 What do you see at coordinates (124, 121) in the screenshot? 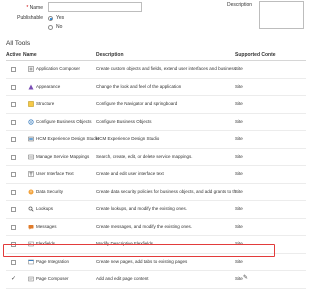
I see `tool-description: Configure Business Objects` at bounding box center [124, 121].